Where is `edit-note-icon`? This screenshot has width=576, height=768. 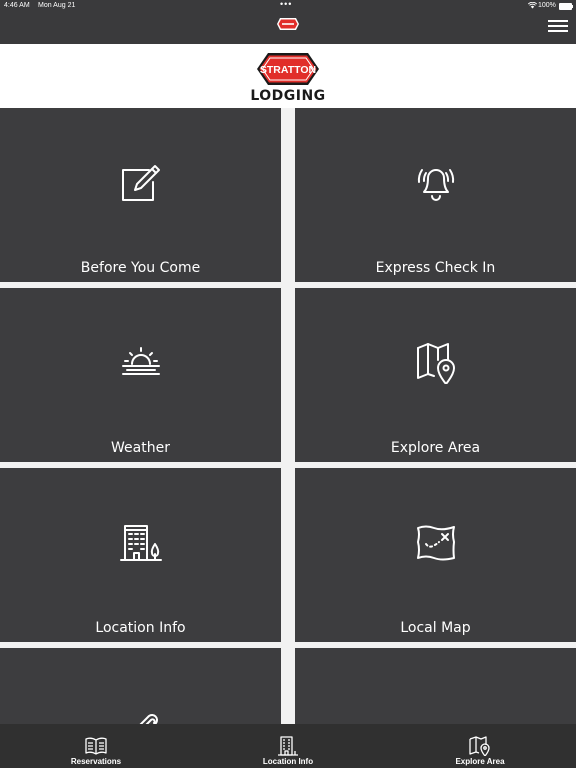
edit-note-icon is located at coordinates (140, 183).